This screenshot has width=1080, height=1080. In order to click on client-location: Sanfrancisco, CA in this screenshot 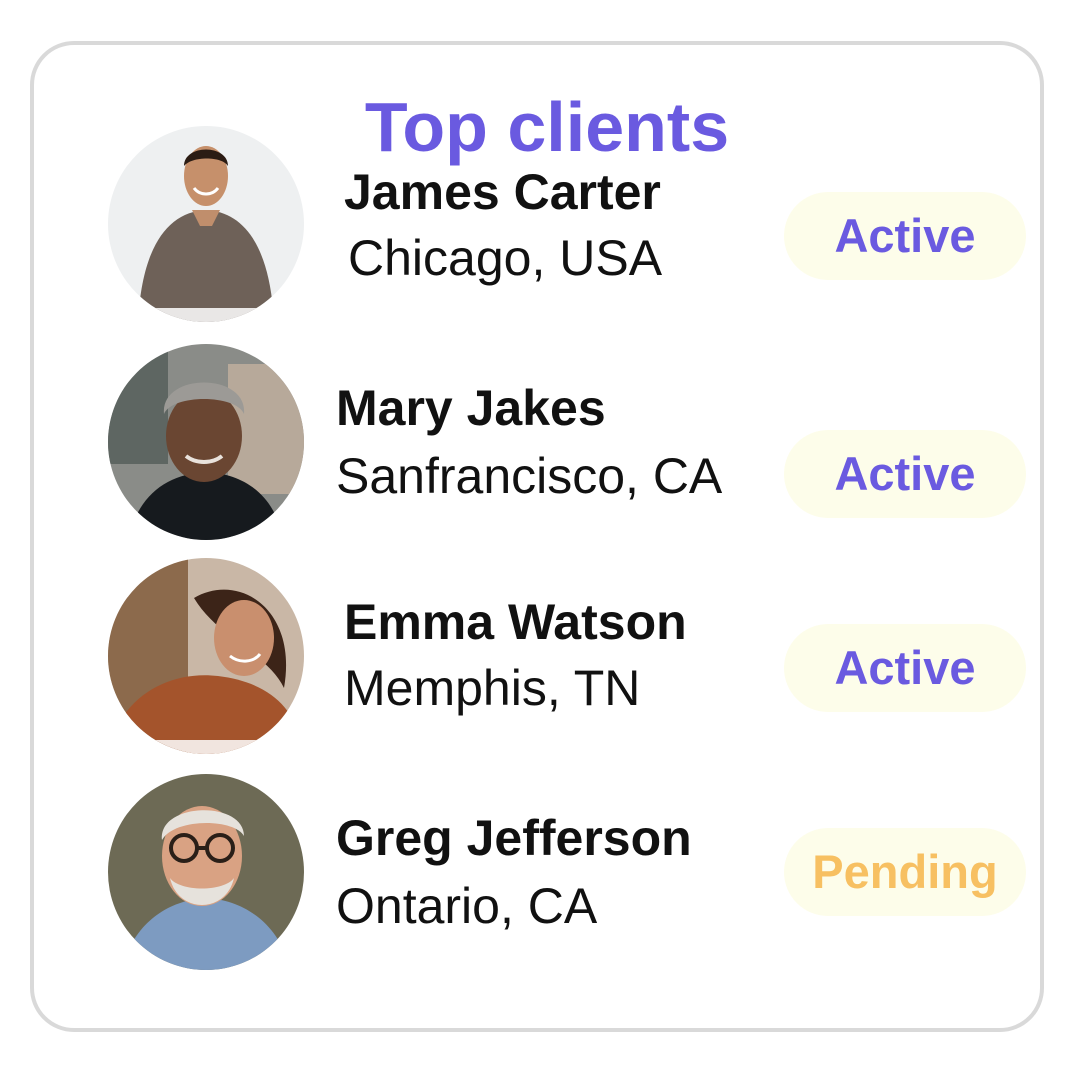, I will do `click(529, 476)`.